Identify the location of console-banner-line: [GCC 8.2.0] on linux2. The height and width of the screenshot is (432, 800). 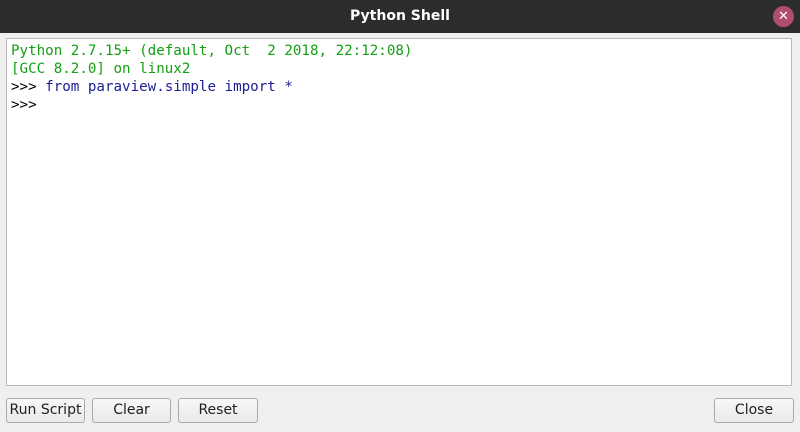
(101, 69).